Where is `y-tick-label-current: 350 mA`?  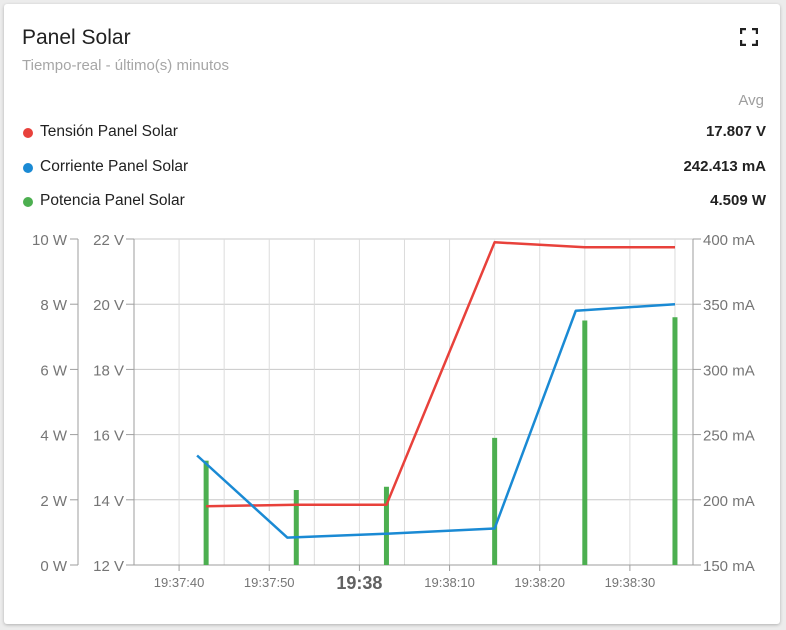
y-tick-label-current: 350 mA is located at coordinates (729, 305).